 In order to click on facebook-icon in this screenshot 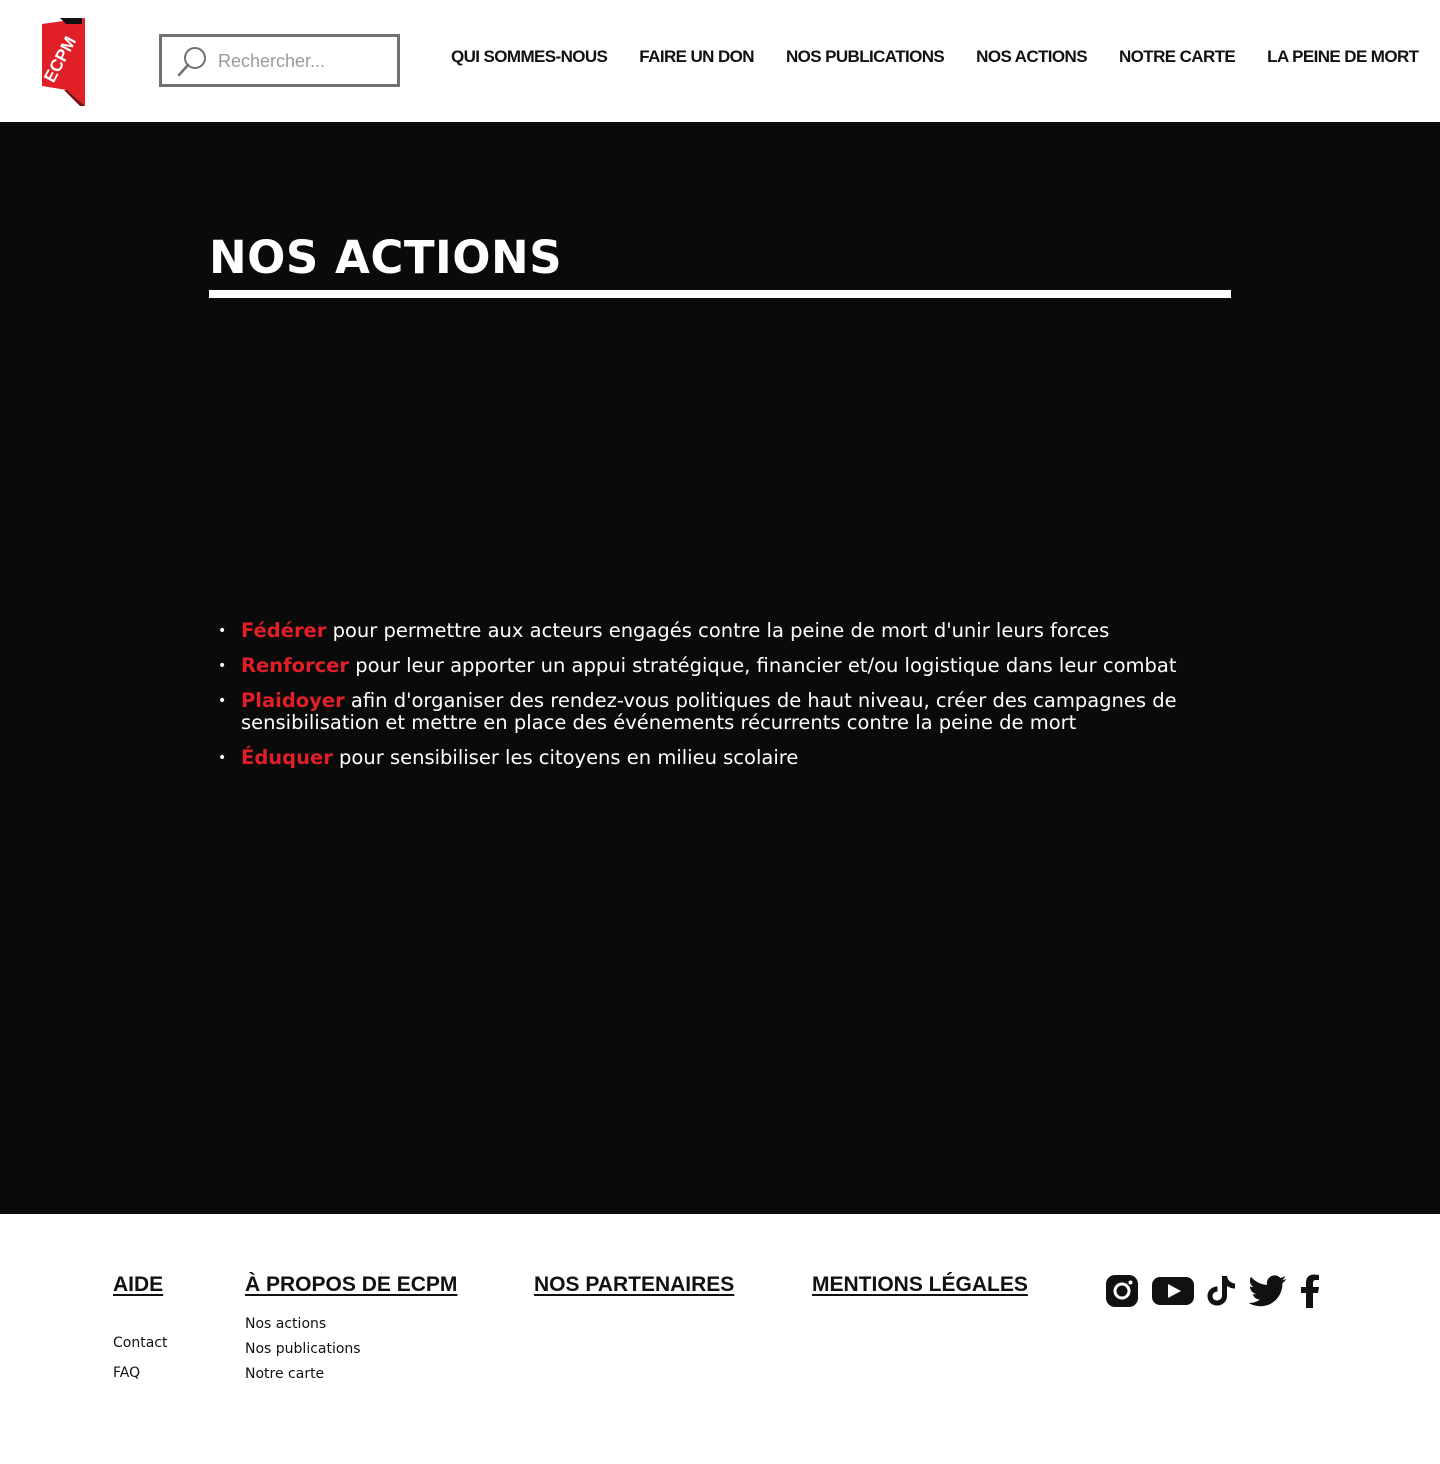, I will do `click(1310, 1293)`.